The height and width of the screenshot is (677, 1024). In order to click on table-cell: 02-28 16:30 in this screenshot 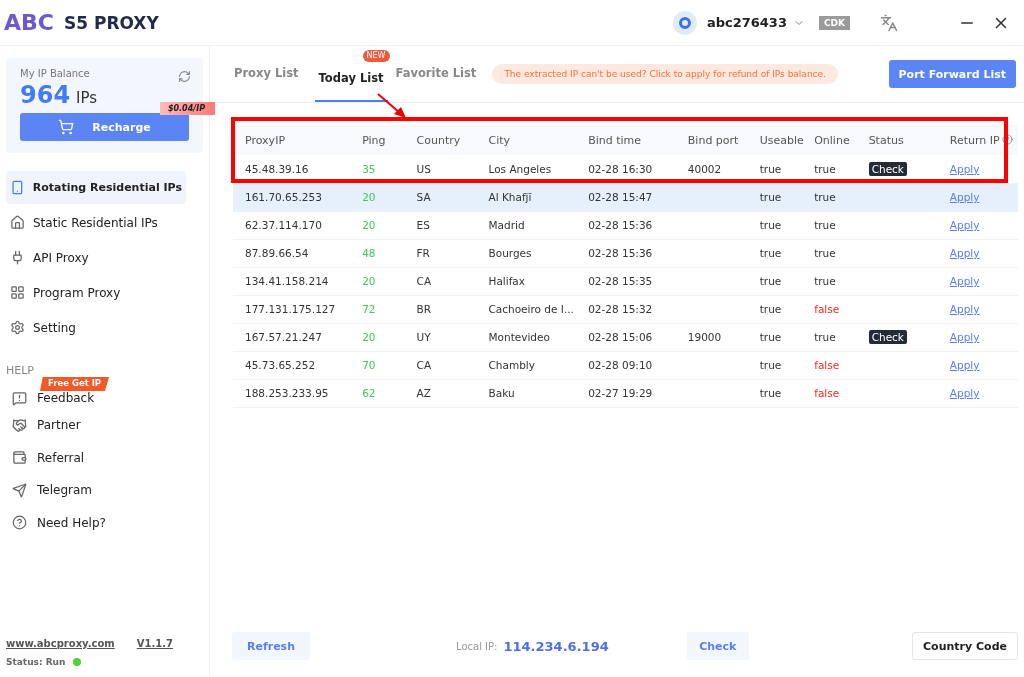, I will do `click(620, 168)`.